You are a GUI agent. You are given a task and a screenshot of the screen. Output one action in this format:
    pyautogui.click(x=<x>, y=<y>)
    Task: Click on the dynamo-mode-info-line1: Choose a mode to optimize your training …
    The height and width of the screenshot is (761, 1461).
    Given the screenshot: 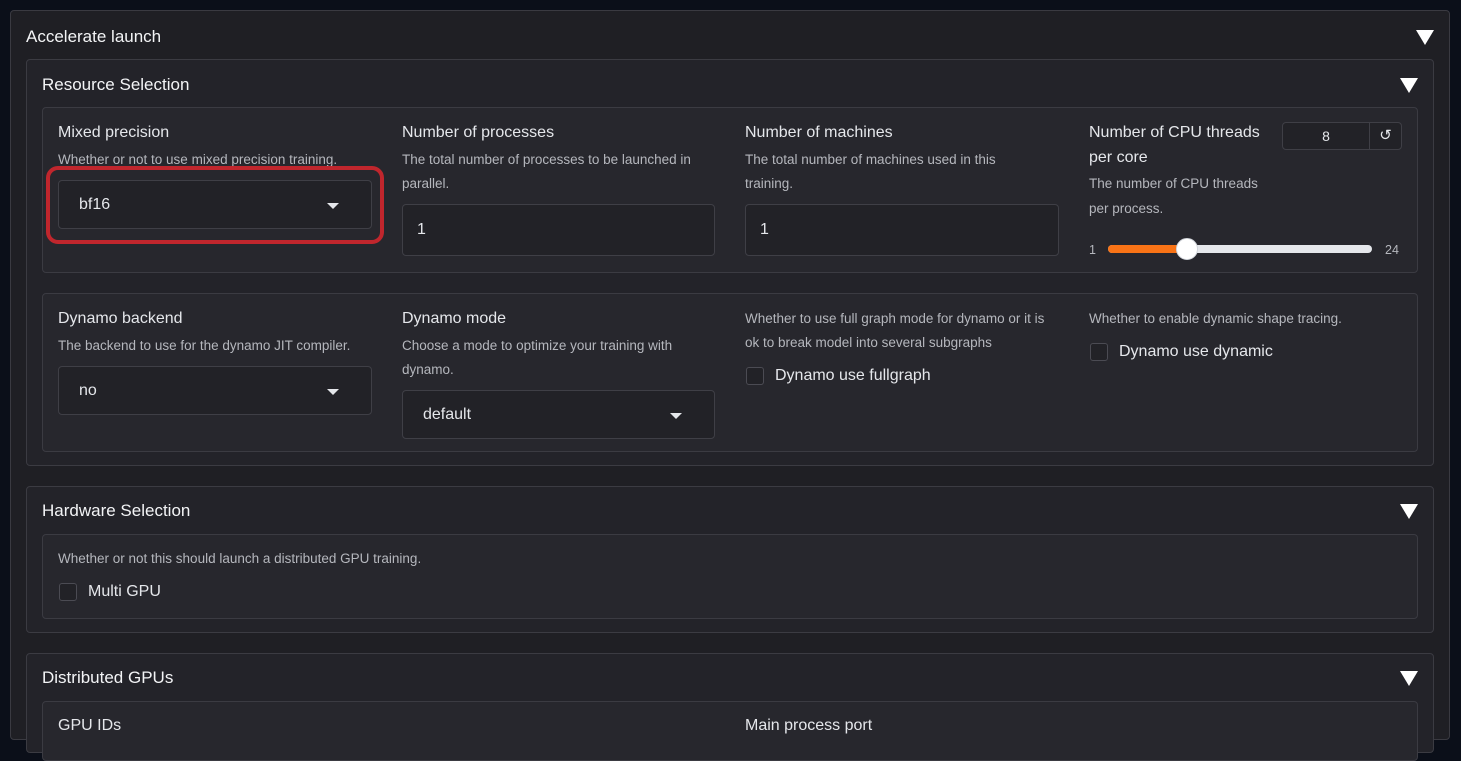 What is the action you would take?
    pyautogui.click(x=537, y=345)
    